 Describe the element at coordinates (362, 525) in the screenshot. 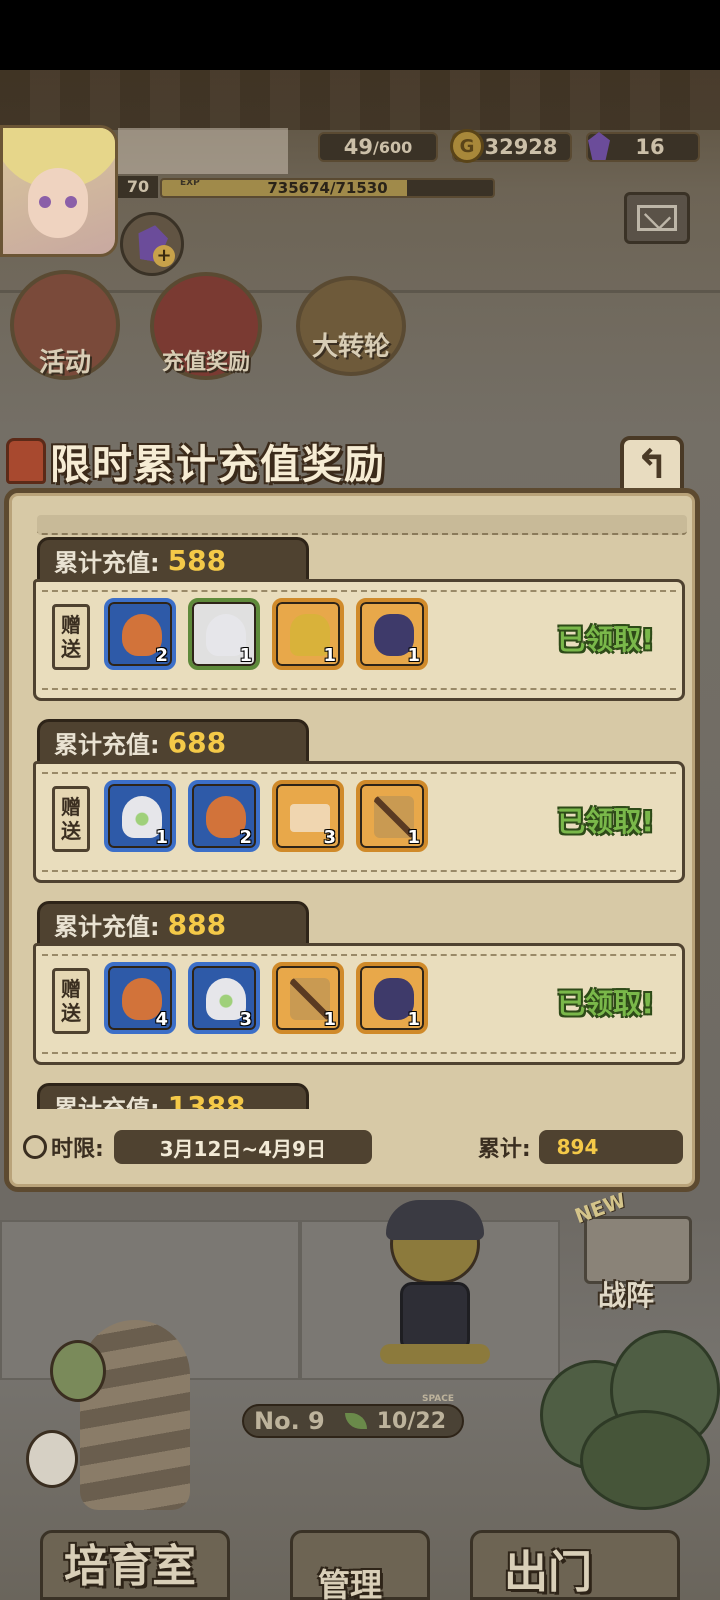

I see `list-top-strip` at that location.